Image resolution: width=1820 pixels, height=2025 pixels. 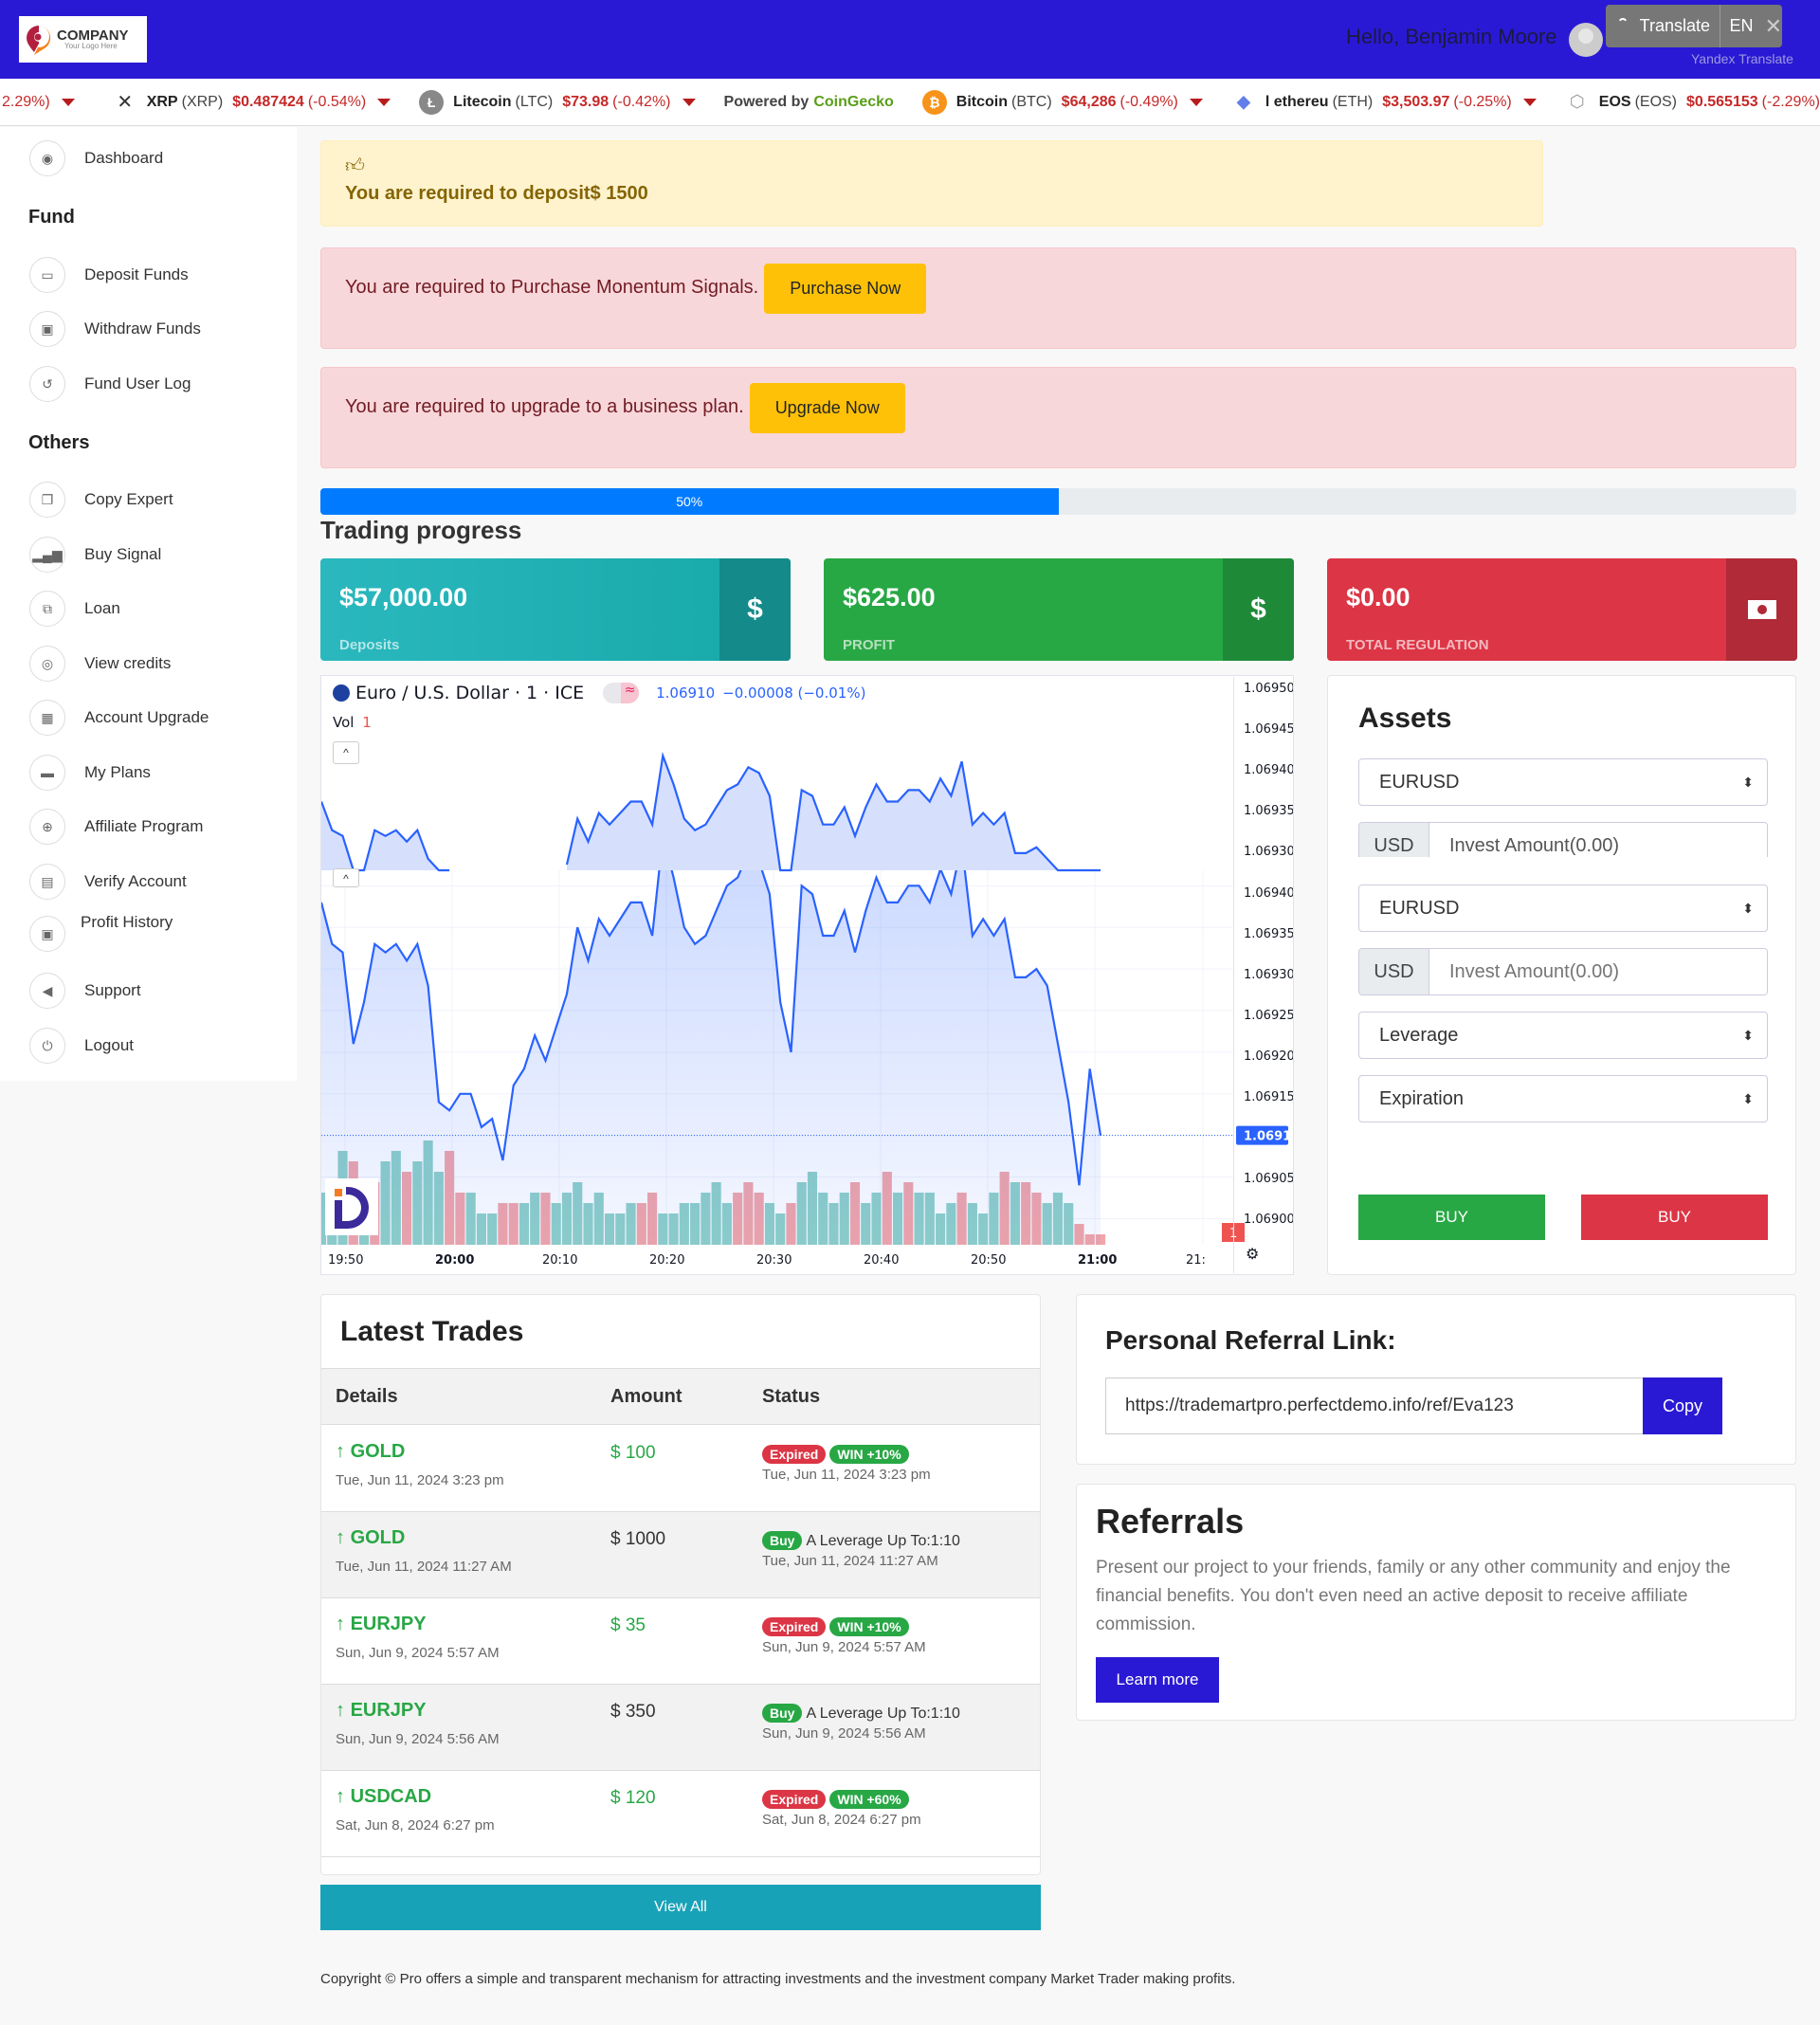 I want to click on powered-by: Powered by CoinGecko, so click(x=809, y=102).